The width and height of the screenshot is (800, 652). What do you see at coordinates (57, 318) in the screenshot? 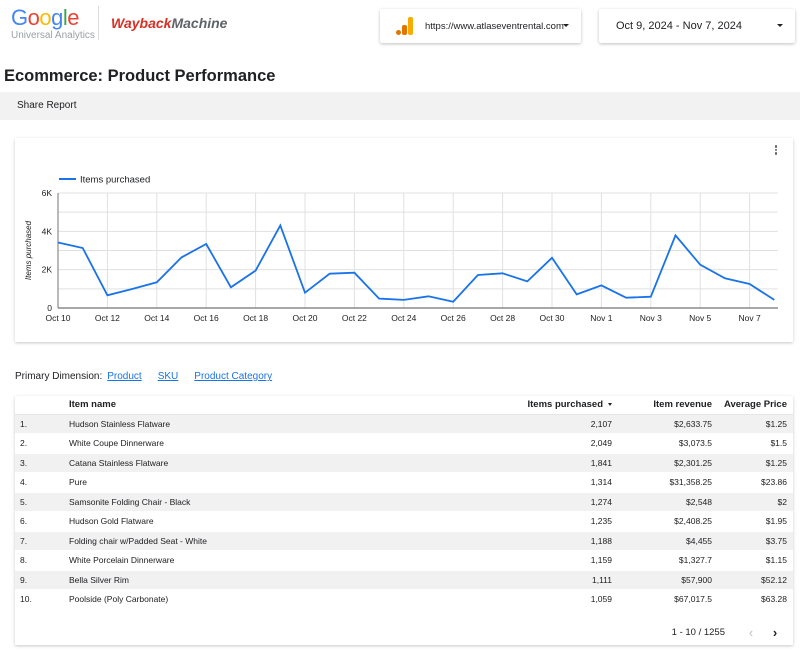
I see `x-tick-label: Oct 10` at bounding box center [57, 318].